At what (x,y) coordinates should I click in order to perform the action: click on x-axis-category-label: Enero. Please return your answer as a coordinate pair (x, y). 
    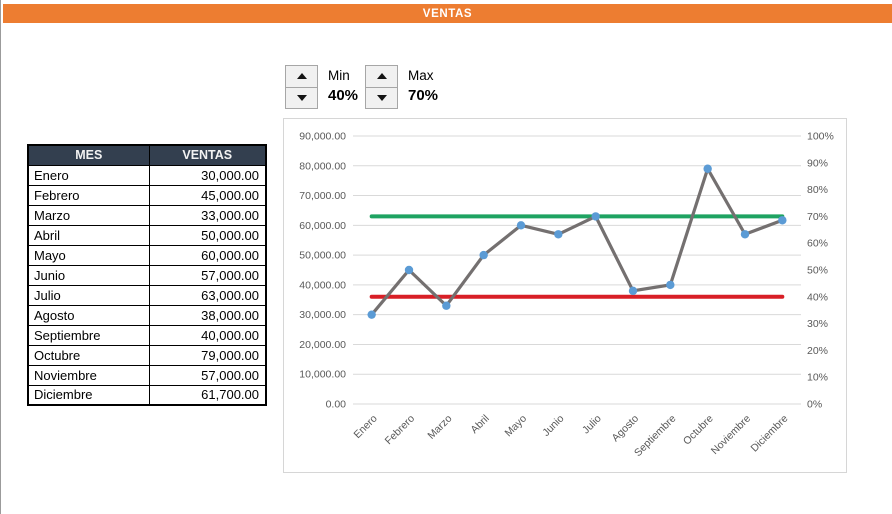
    Looking at the image, I should click on (365, 427).